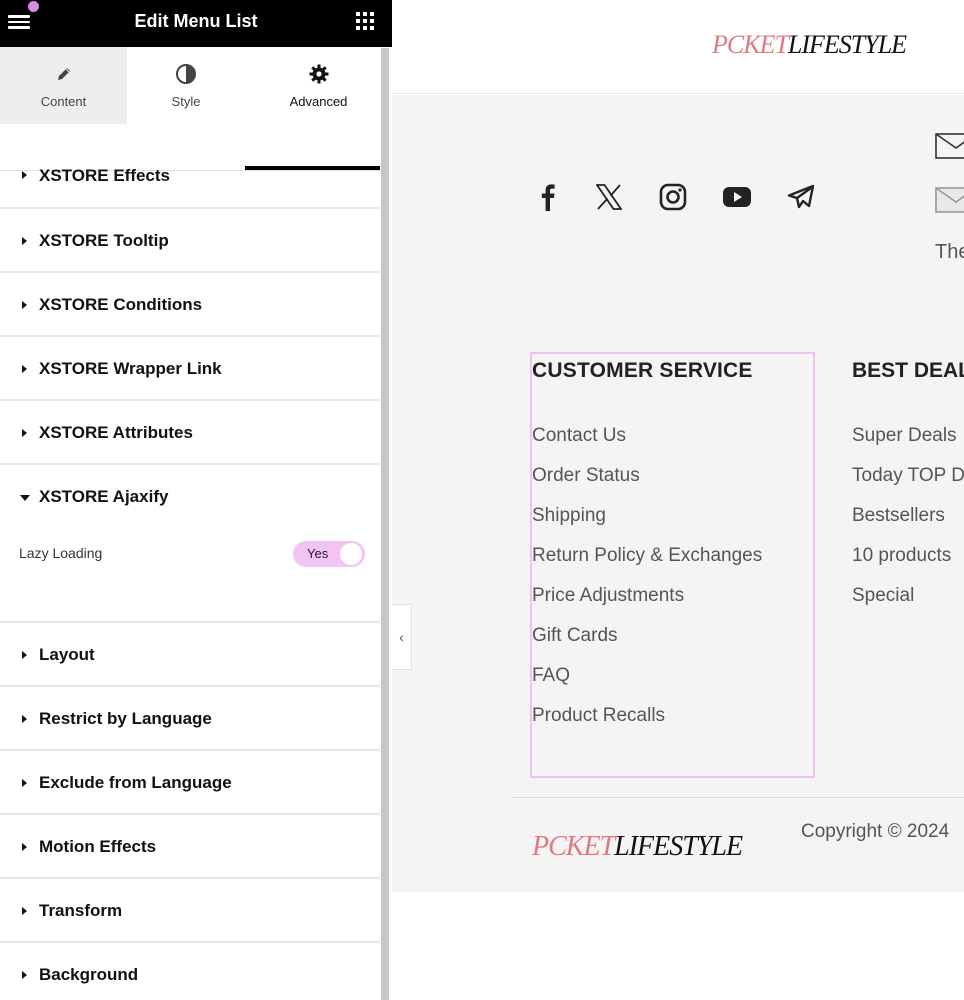  I want to click on menu-link: Gift Cards, so click(647, 636).